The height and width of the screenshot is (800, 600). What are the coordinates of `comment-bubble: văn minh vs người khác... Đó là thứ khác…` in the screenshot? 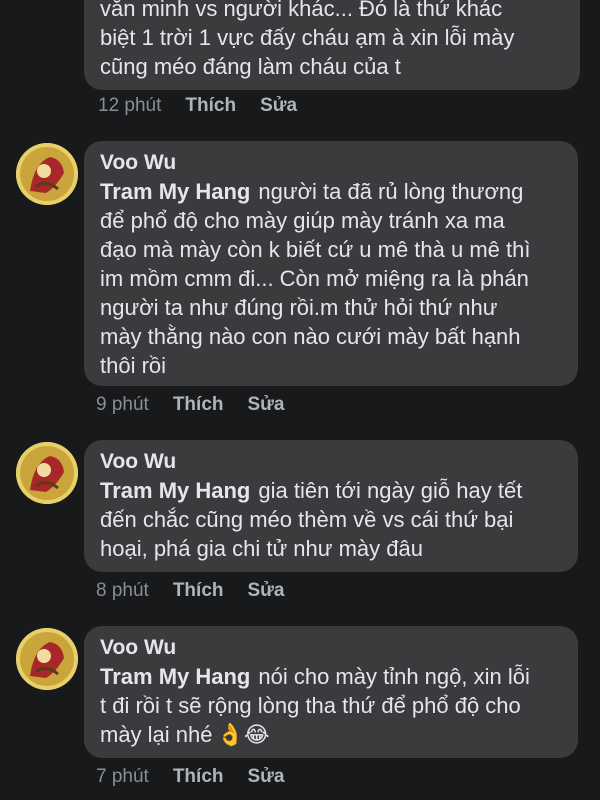 It's located at (332, 45).